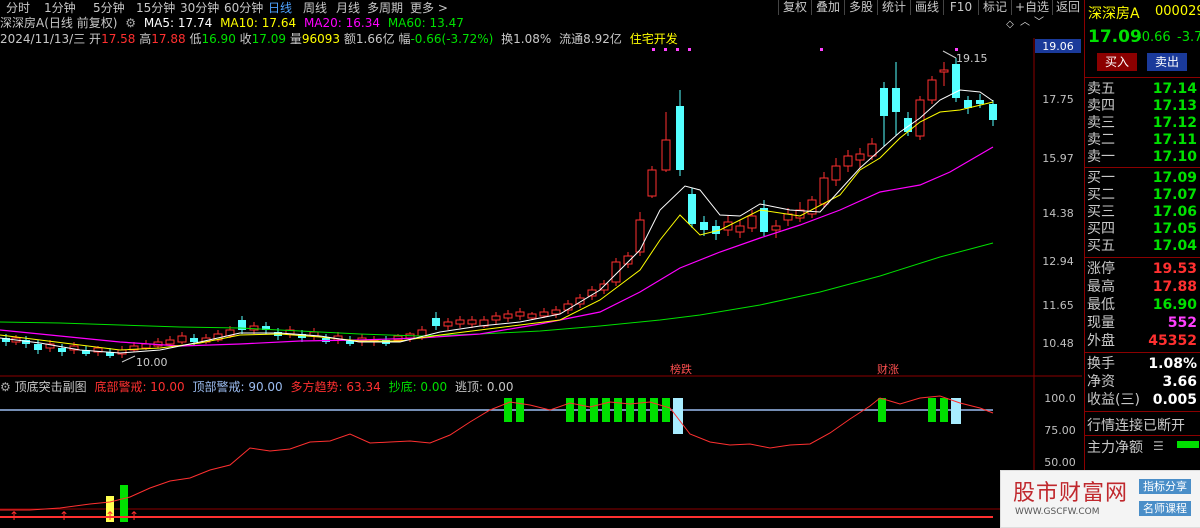 This screenshot has height=528, width=1200. I want to click on low-mark: 10.00, so click(152, 362).